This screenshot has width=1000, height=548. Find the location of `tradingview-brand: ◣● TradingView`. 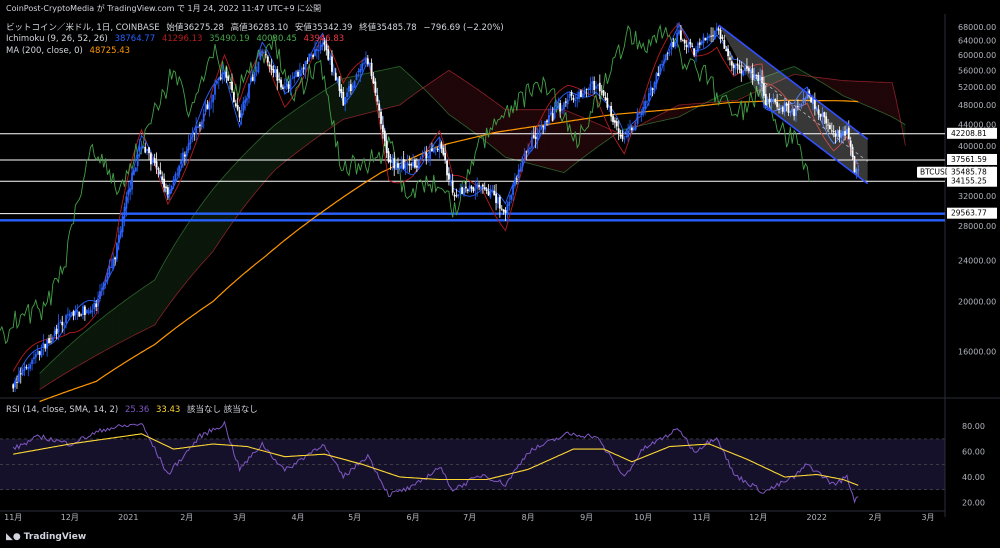

tradingview-brand: ◣● TradingView is located at coordinates (46, 537).